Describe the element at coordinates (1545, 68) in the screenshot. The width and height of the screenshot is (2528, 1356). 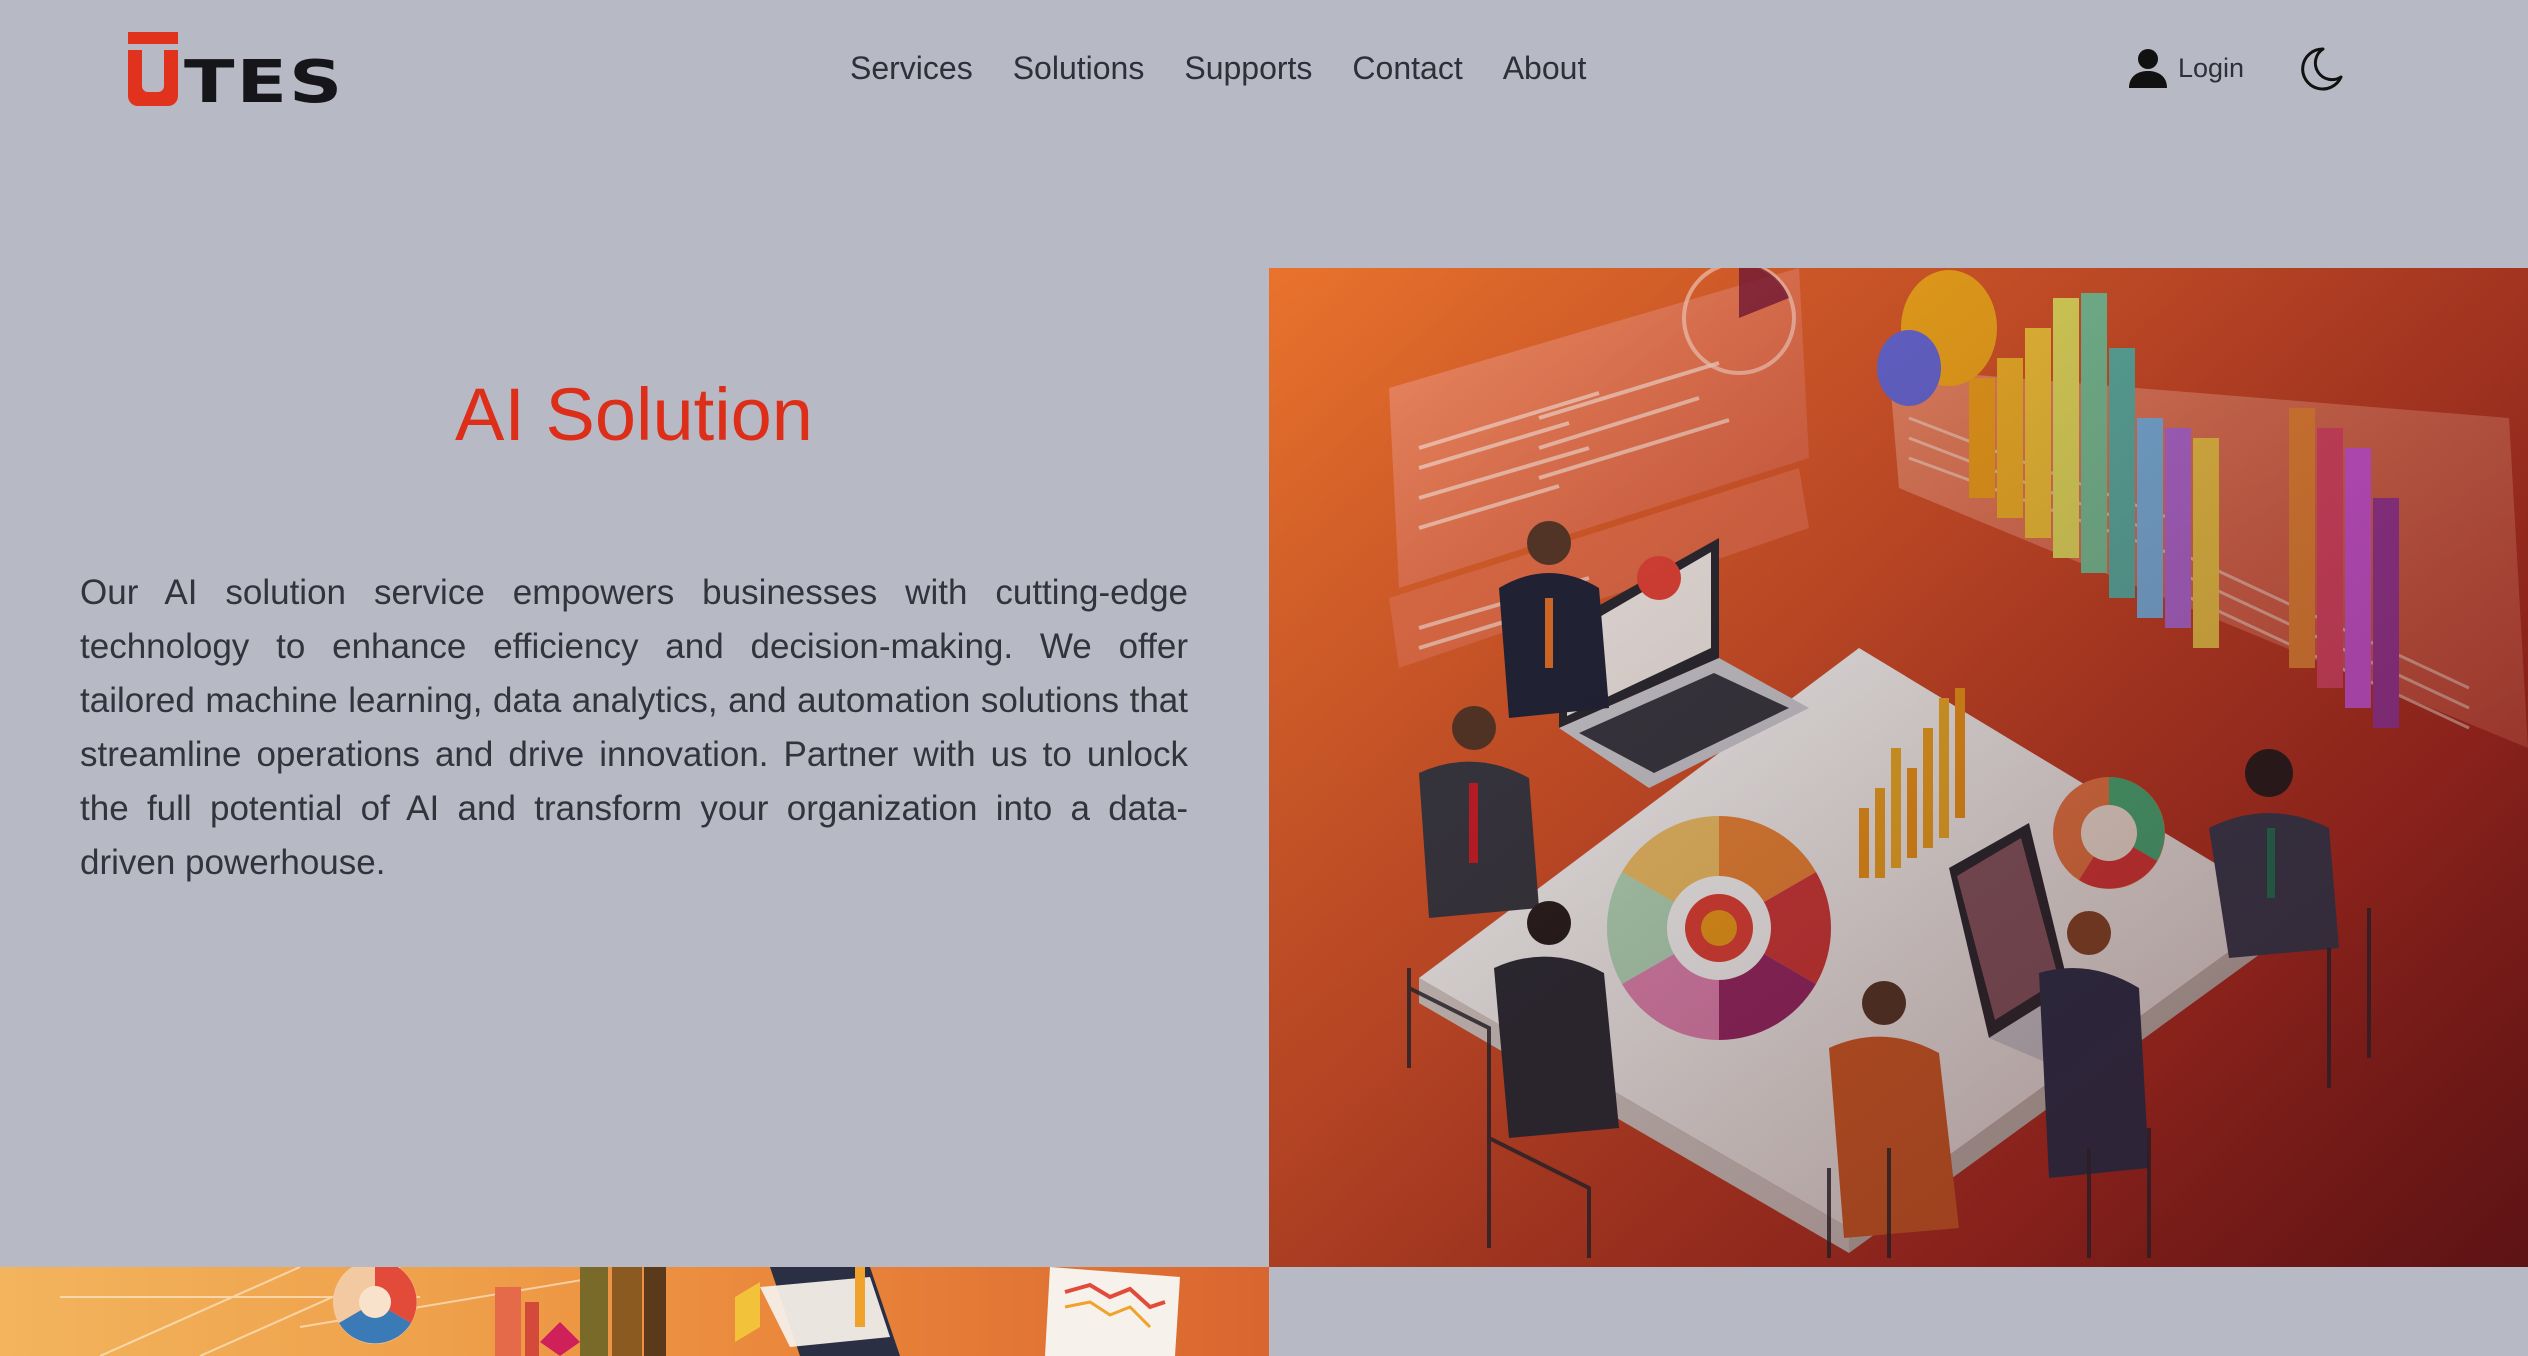
I see `nav-item-about: About` at that location.